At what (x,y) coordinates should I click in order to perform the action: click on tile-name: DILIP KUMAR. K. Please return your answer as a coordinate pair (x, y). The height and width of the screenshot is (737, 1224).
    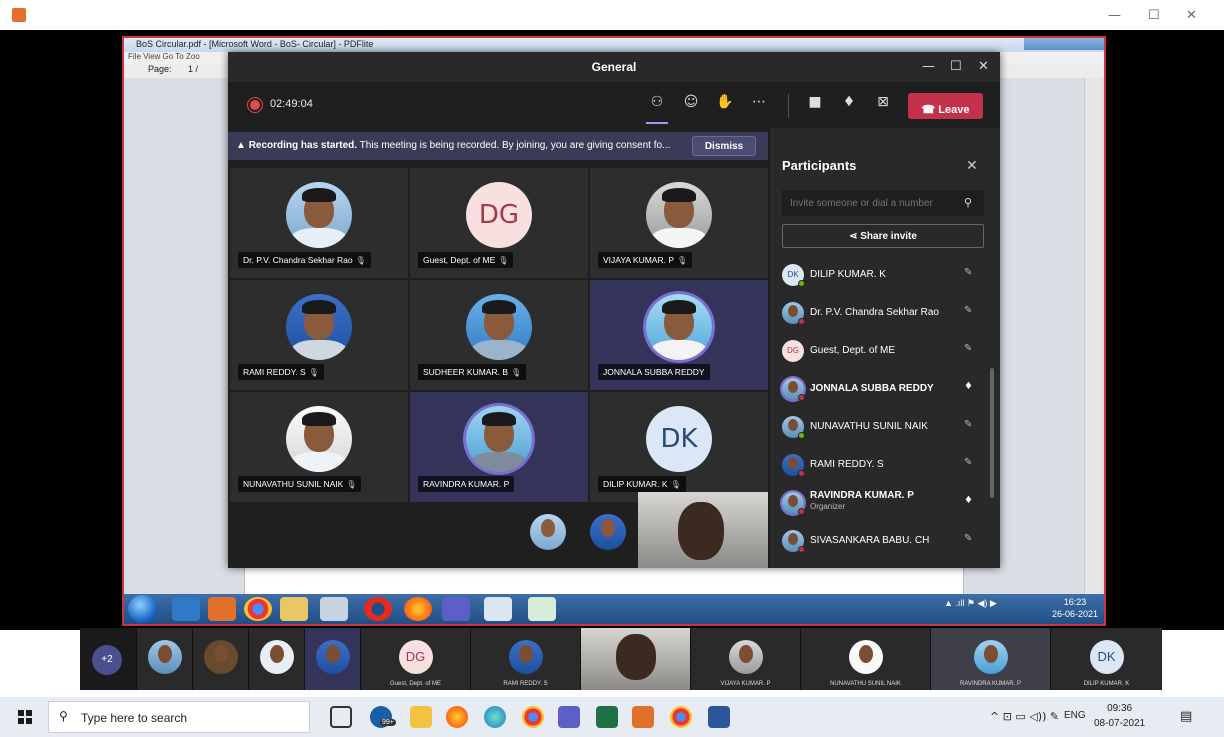
    Looking at the image, I should click on (635, 484).